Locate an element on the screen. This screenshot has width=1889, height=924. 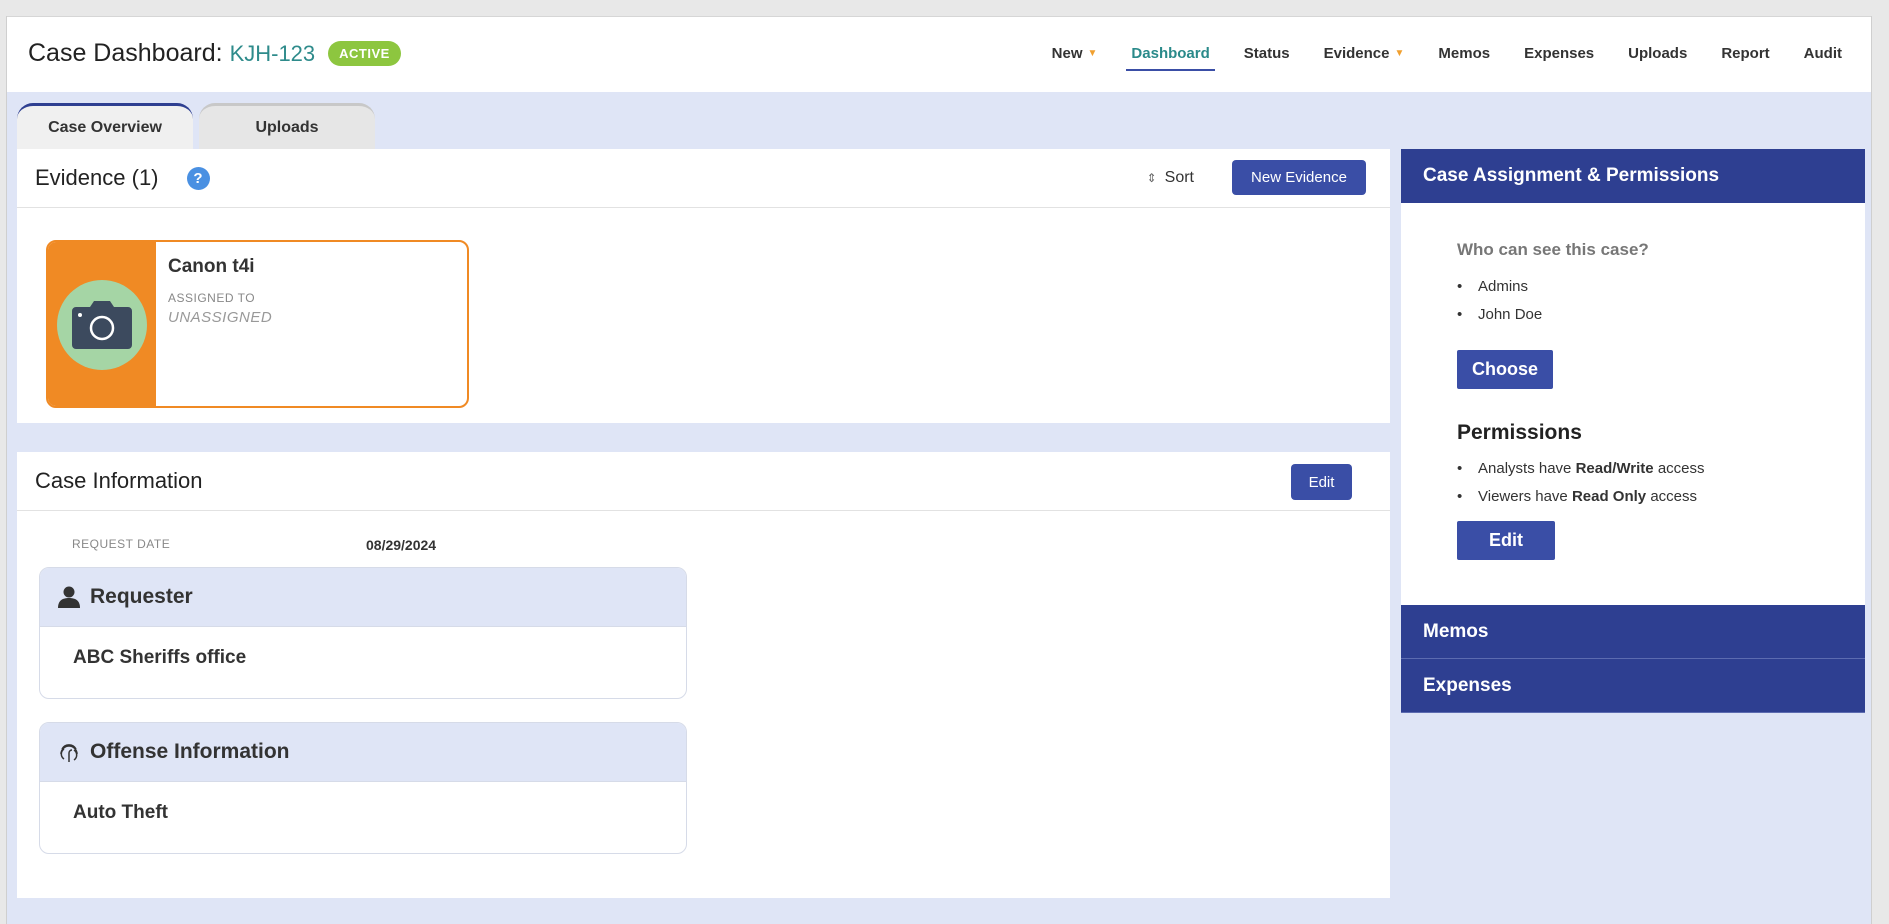
sort-icon: ⇕ is located at coordinates (1151, 178).